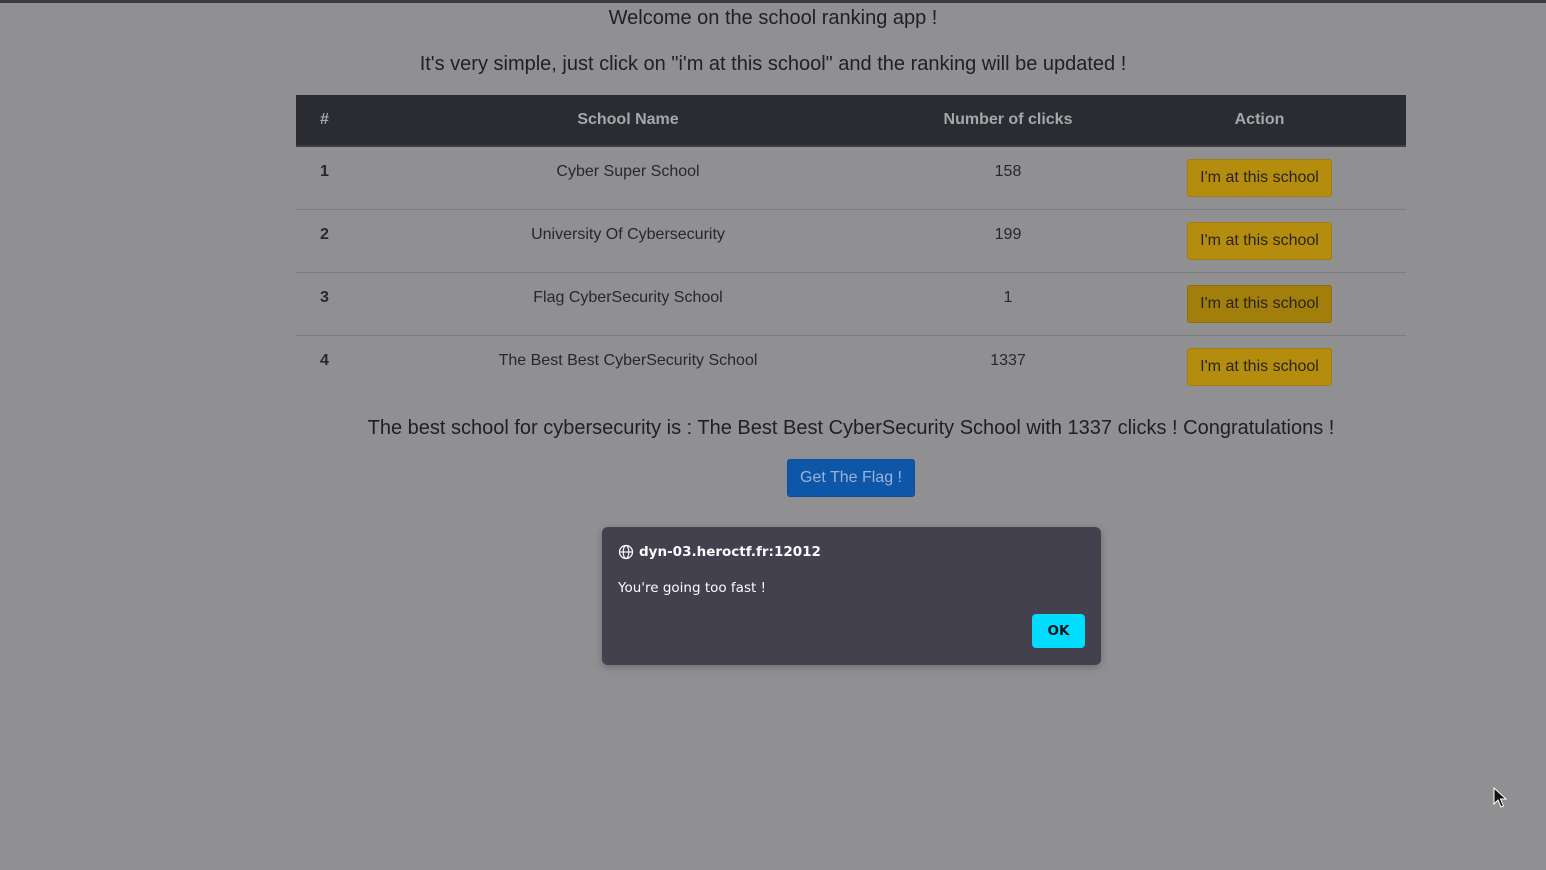 The image size is (1546, 870). What do you see at coordinates (1008, 121) in the screenshot?
I see `column-header-clicks: Number of clicks` at bounding box center [1008, 121].